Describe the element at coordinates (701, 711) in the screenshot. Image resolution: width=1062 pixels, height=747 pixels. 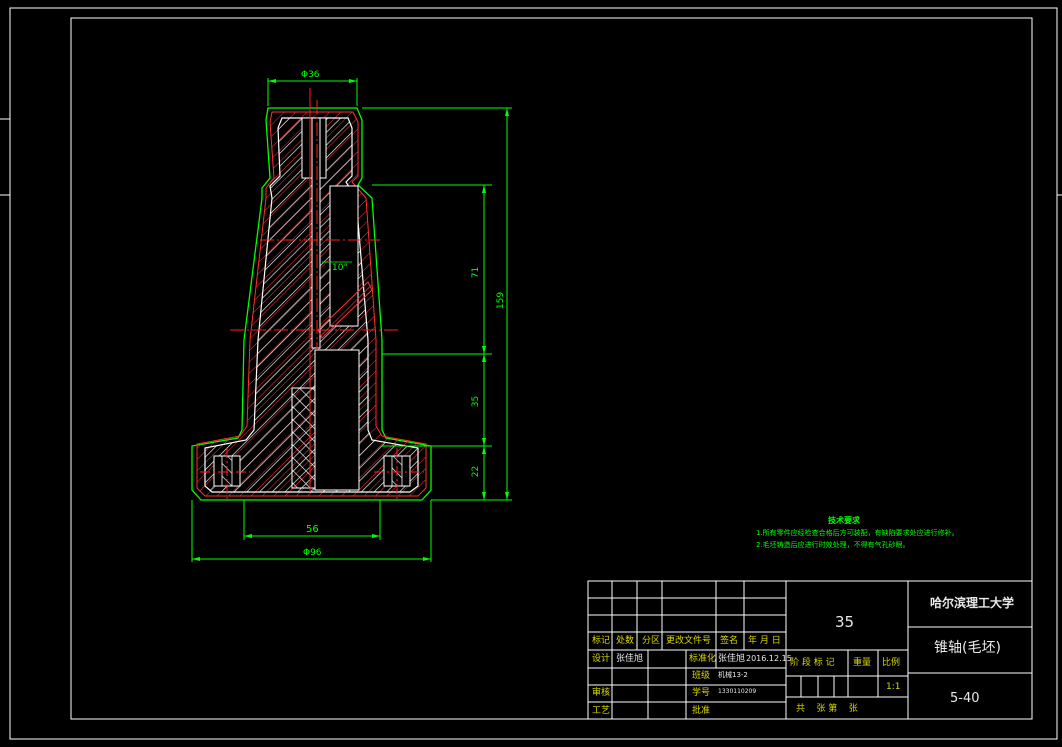
I see `approve-label: 批准` at that location.